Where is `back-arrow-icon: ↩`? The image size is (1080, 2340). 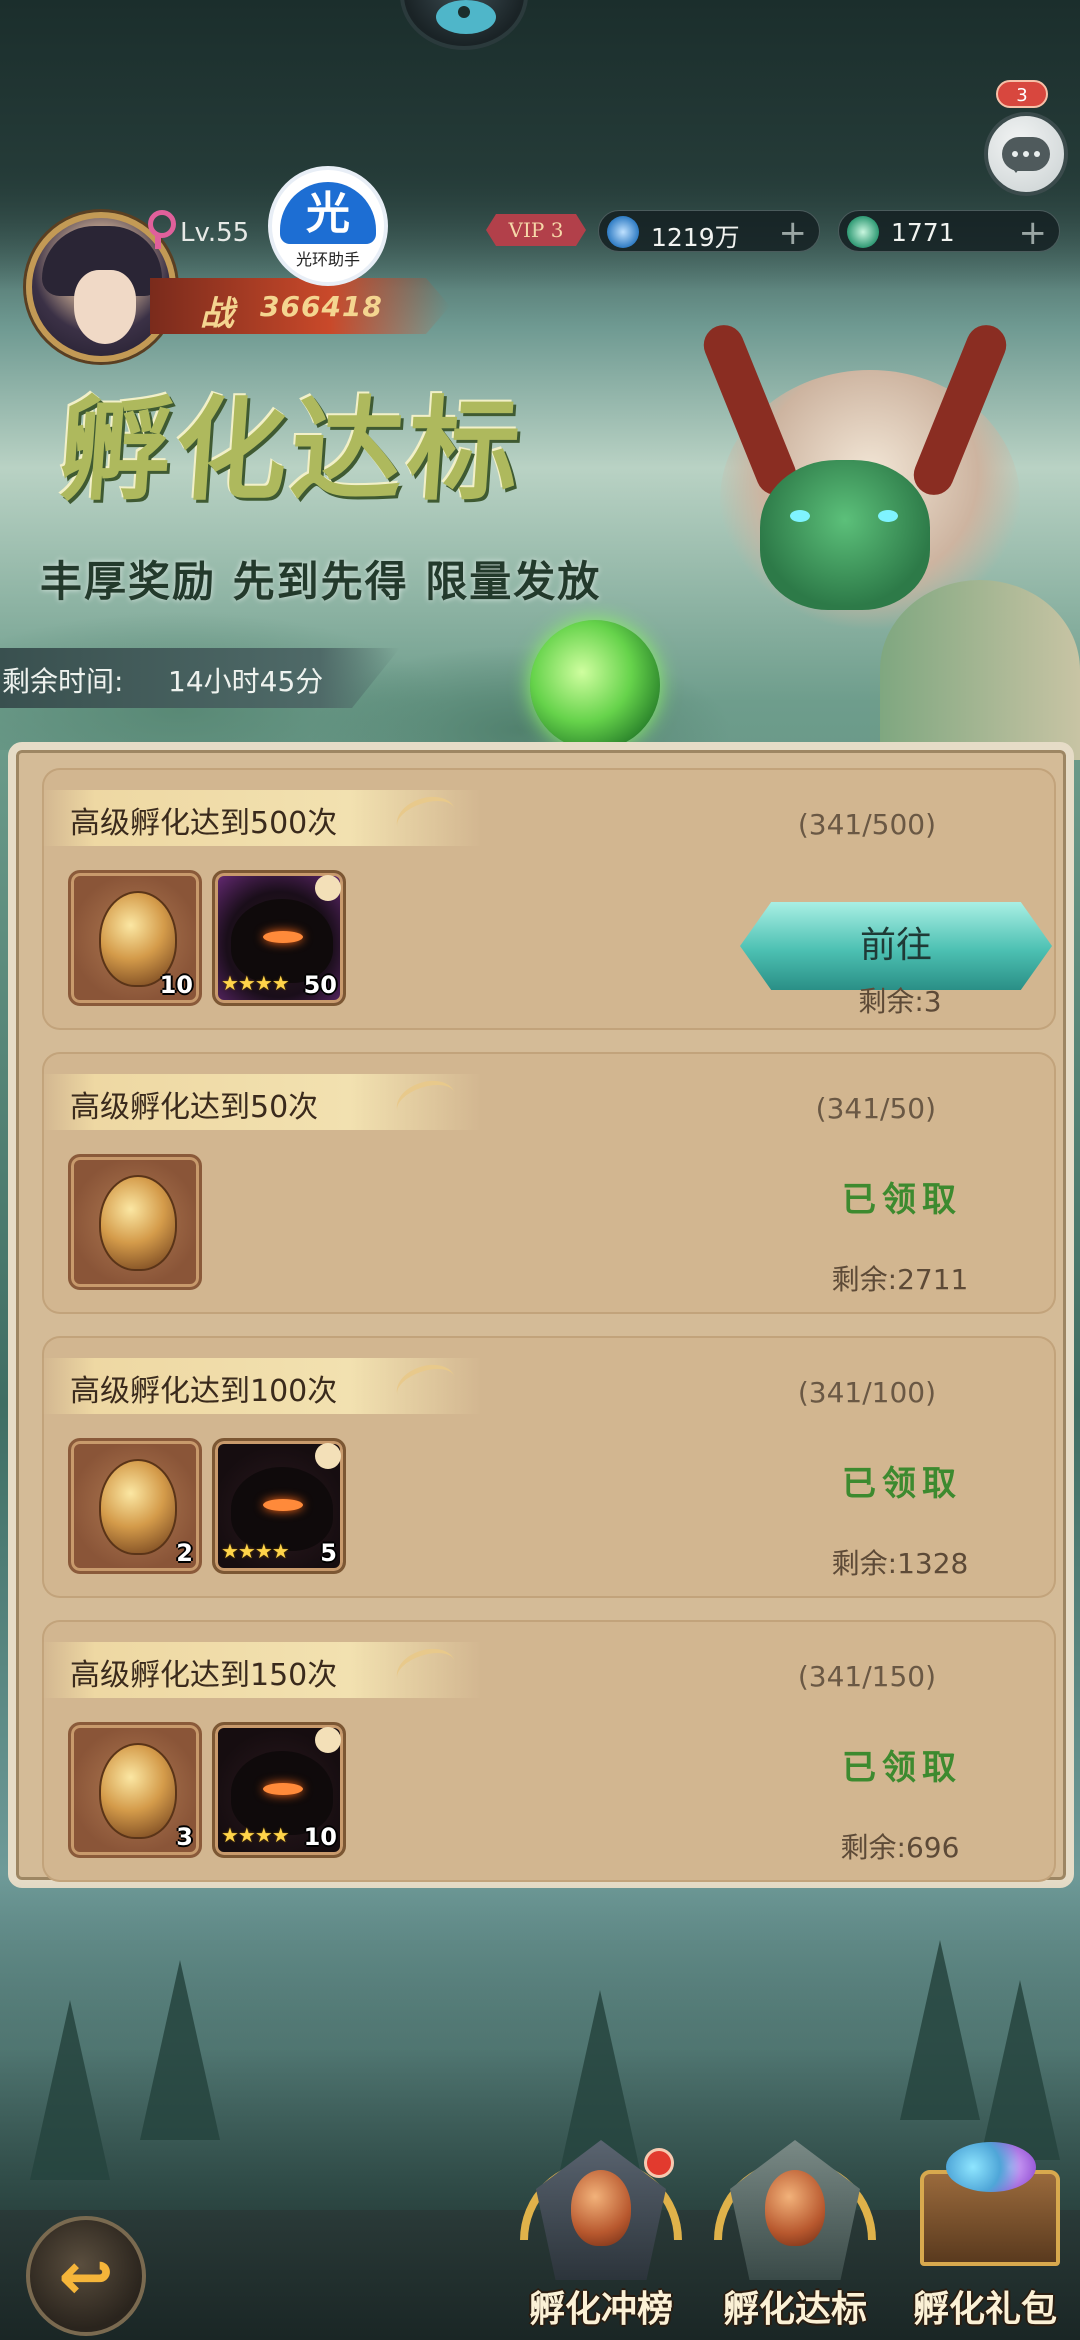 back-arrow-icon: ↩ is located at coordinates (86, 2276).